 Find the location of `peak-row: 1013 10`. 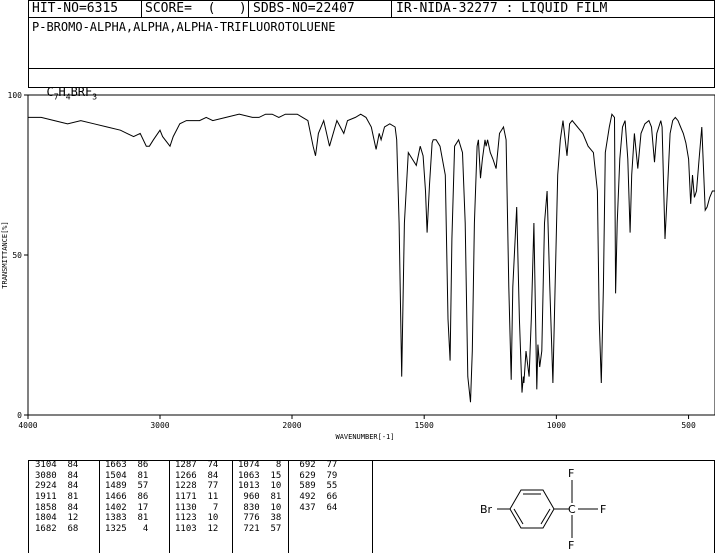

peak-row: 1013 10 is located at coordinates (260, 486).